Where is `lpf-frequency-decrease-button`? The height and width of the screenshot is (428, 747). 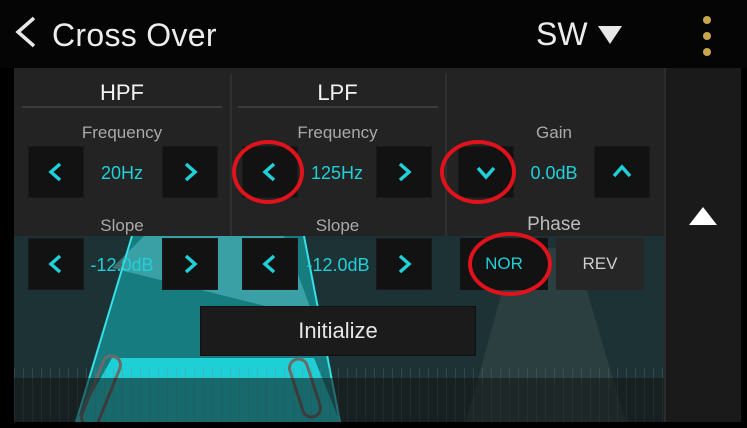
lpf-frequency-decrease-button is located at coordinates (270, 172).